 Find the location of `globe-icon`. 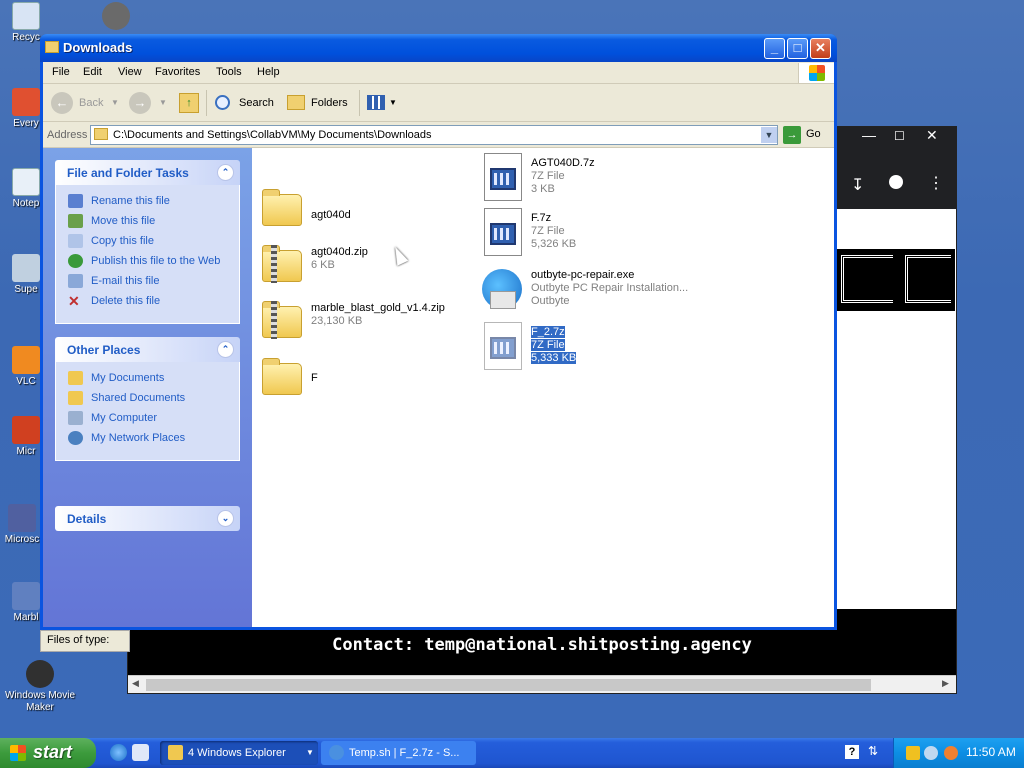

globe-icon is located at coordinates (75, 261).